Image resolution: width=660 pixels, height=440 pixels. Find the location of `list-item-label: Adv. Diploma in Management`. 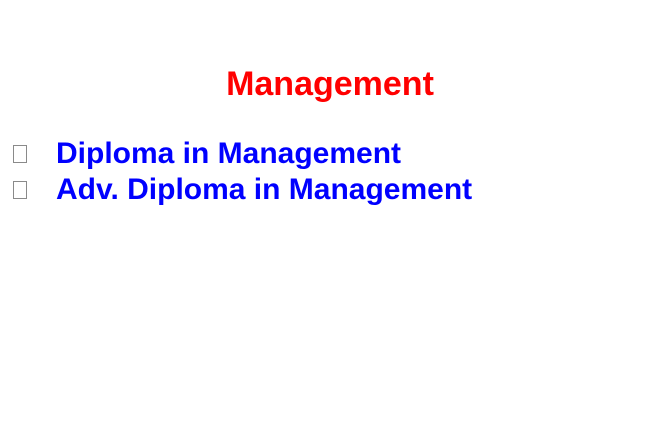

list-item-label: Adv. Diploma in Management is located at coordinates (264, 189).